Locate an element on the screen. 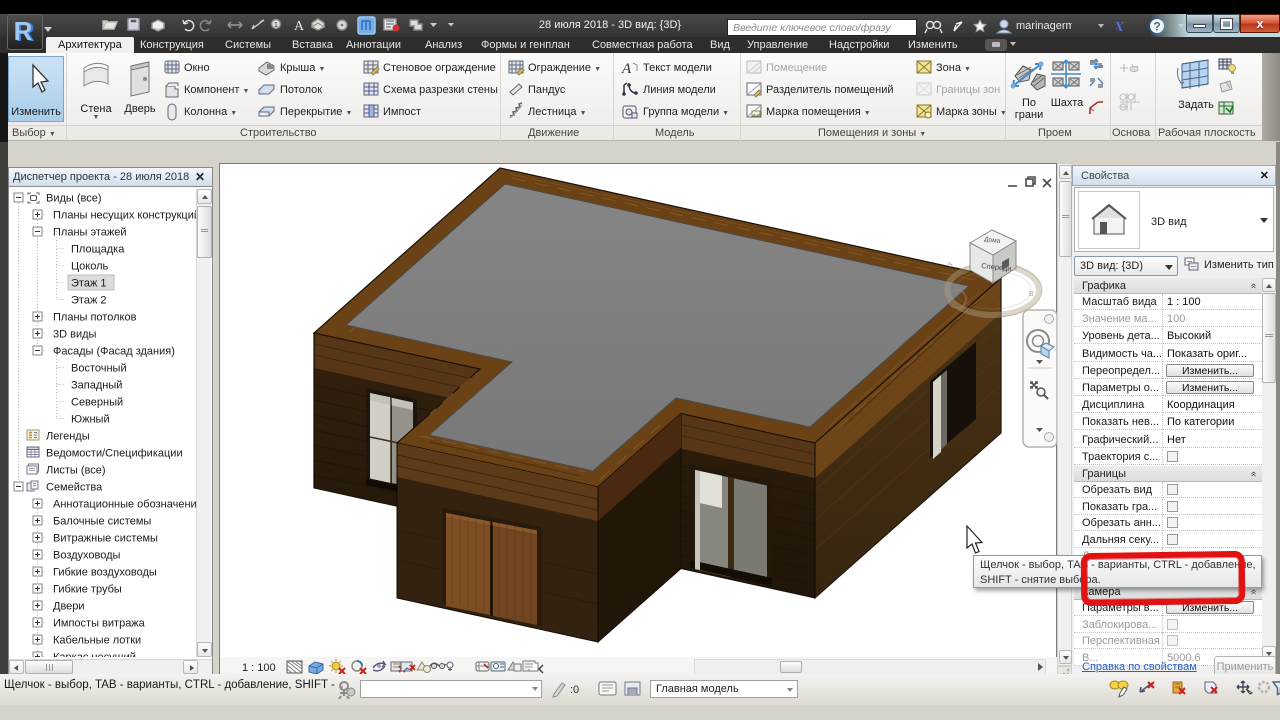 This screenshot has height=720, width=1280. svg-text: Семейства is located at coordinates (74, 488).